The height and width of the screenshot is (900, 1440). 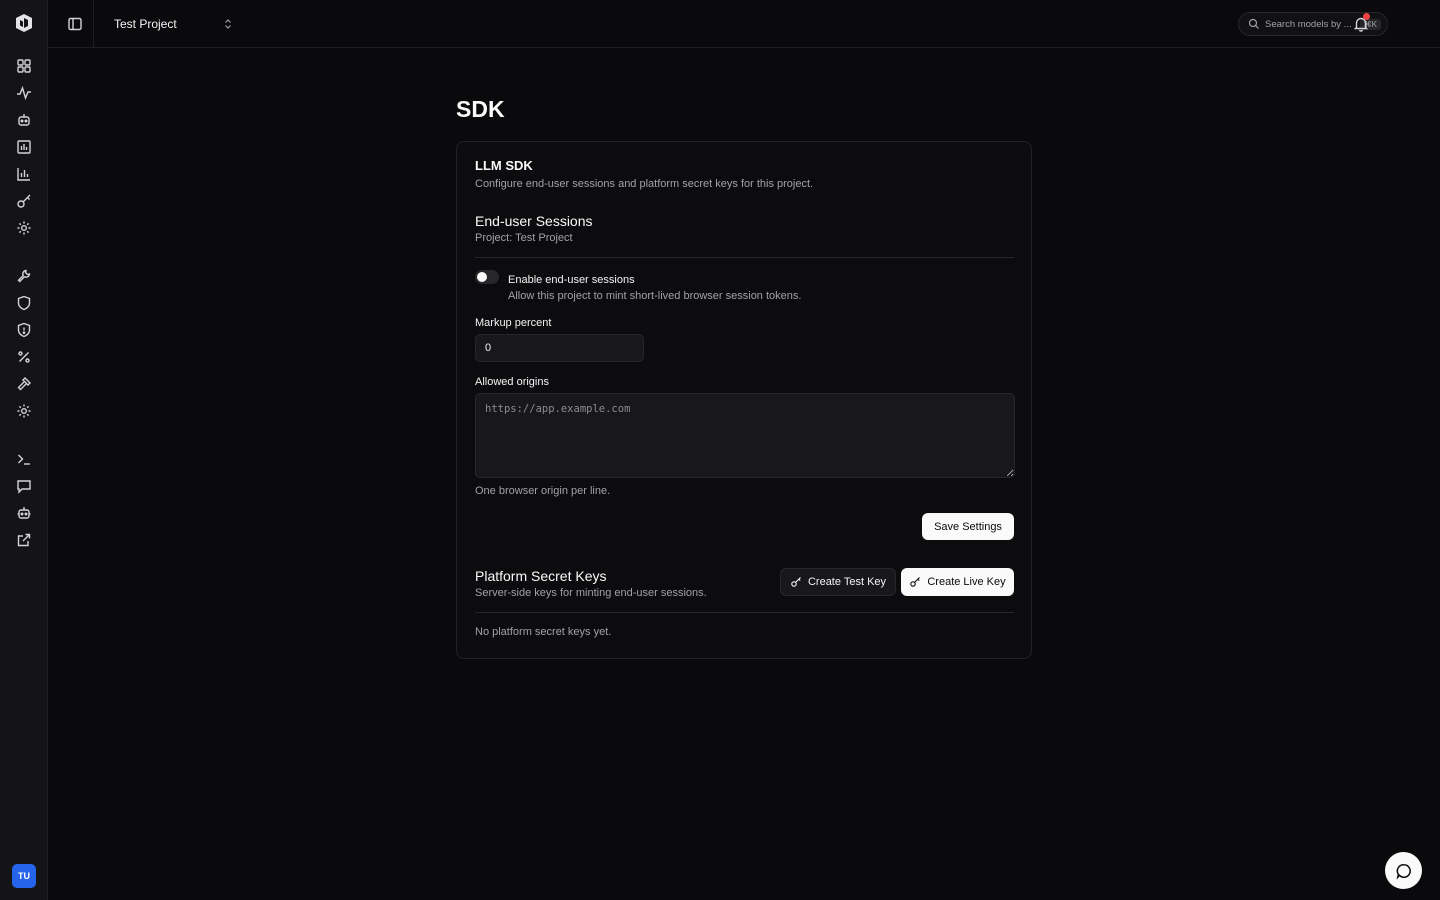 I want to click on message-icon, so click(x=24, y=486).